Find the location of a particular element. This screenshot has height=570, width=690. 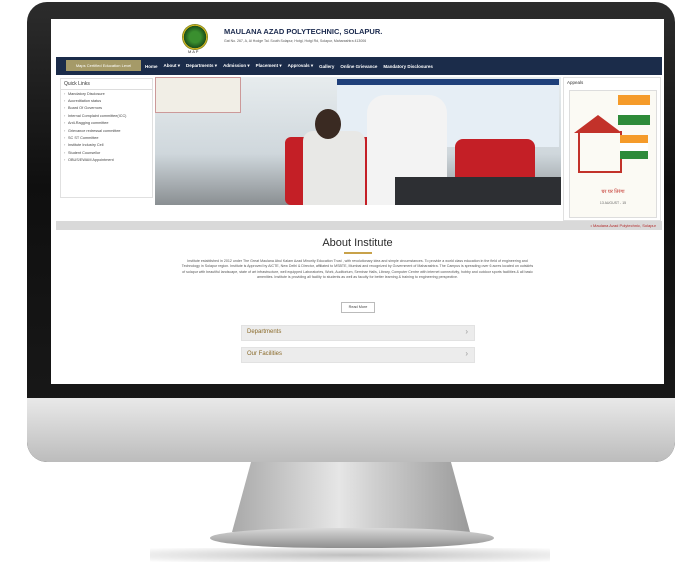

news-ticker: • Maulana Azad Polytechnic, Solapur is located at coordinates (359, 225).